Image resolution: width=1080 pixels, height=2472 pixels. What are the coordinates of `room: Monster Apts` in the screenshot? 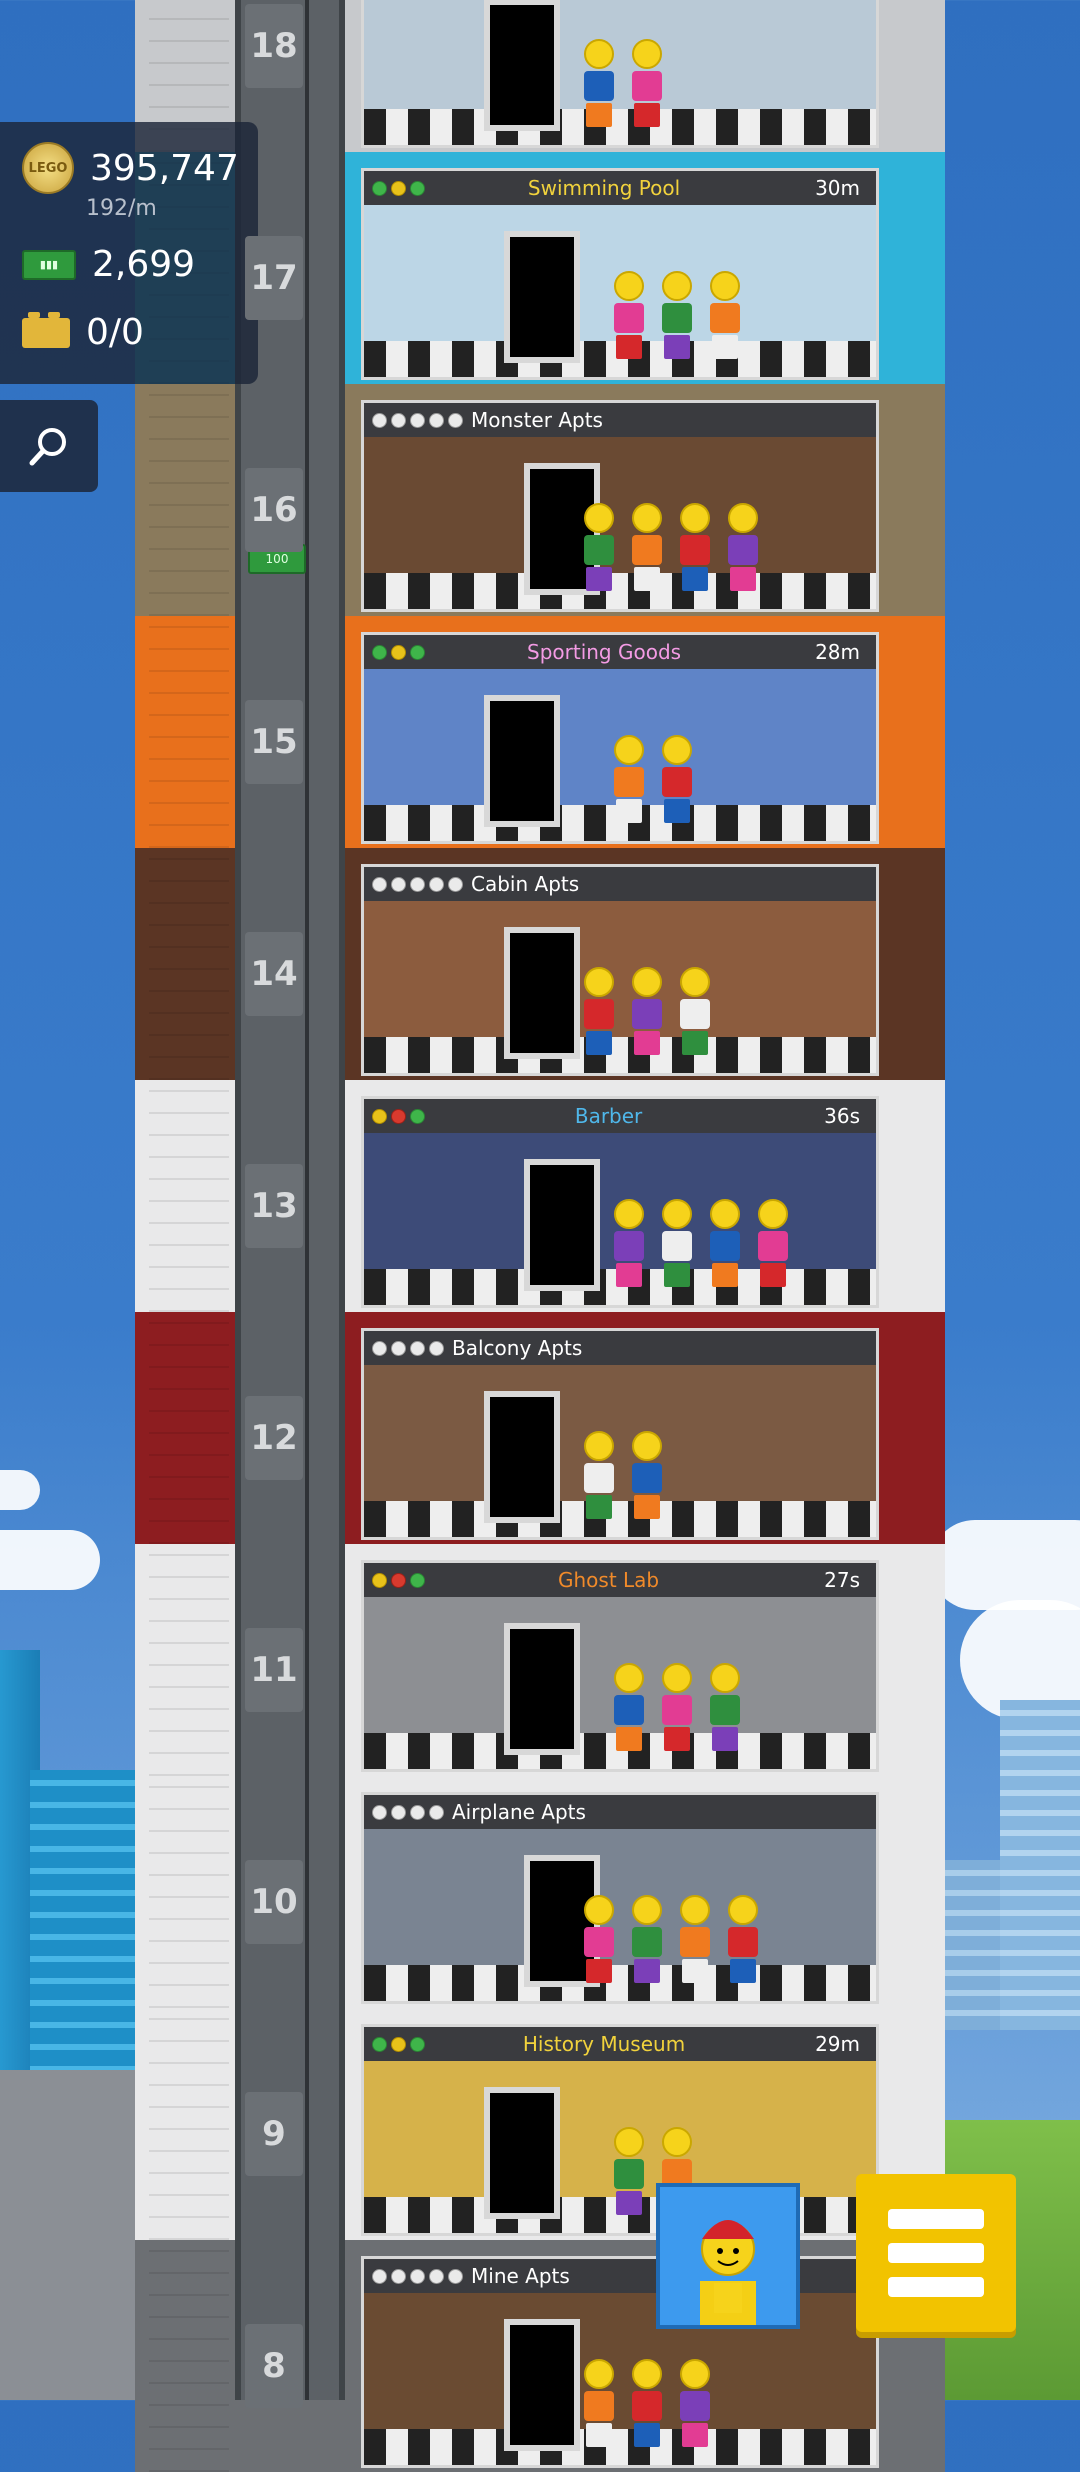 It's located at (620, 506).